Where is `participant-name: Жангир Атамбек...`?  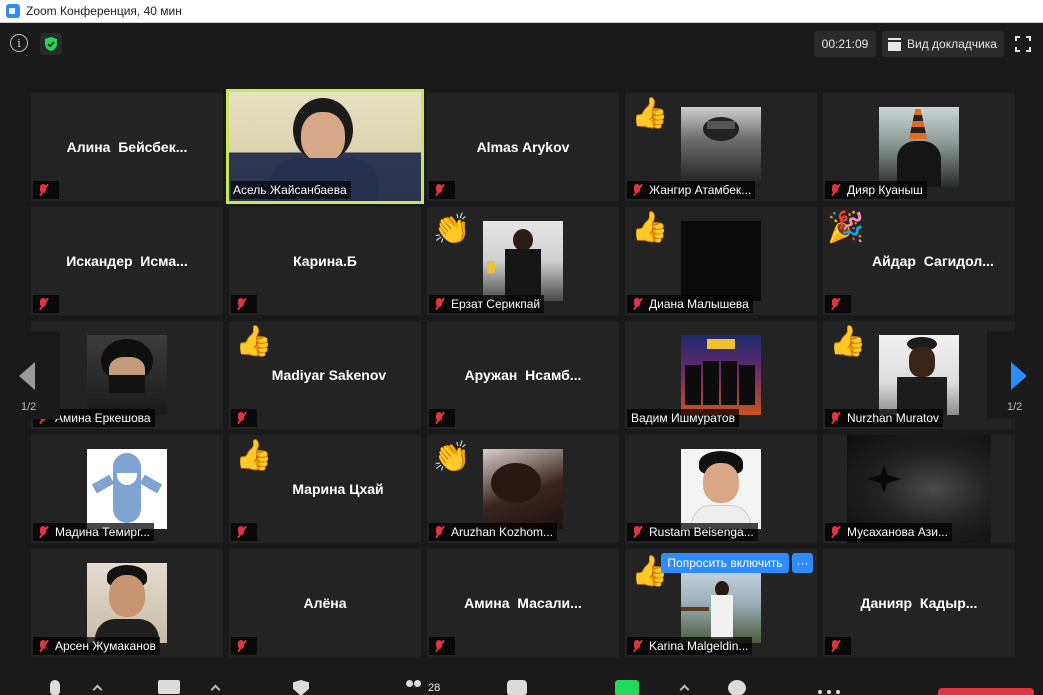
participant-name: Жангир Атамбек... is located at coordinates (700, 190).